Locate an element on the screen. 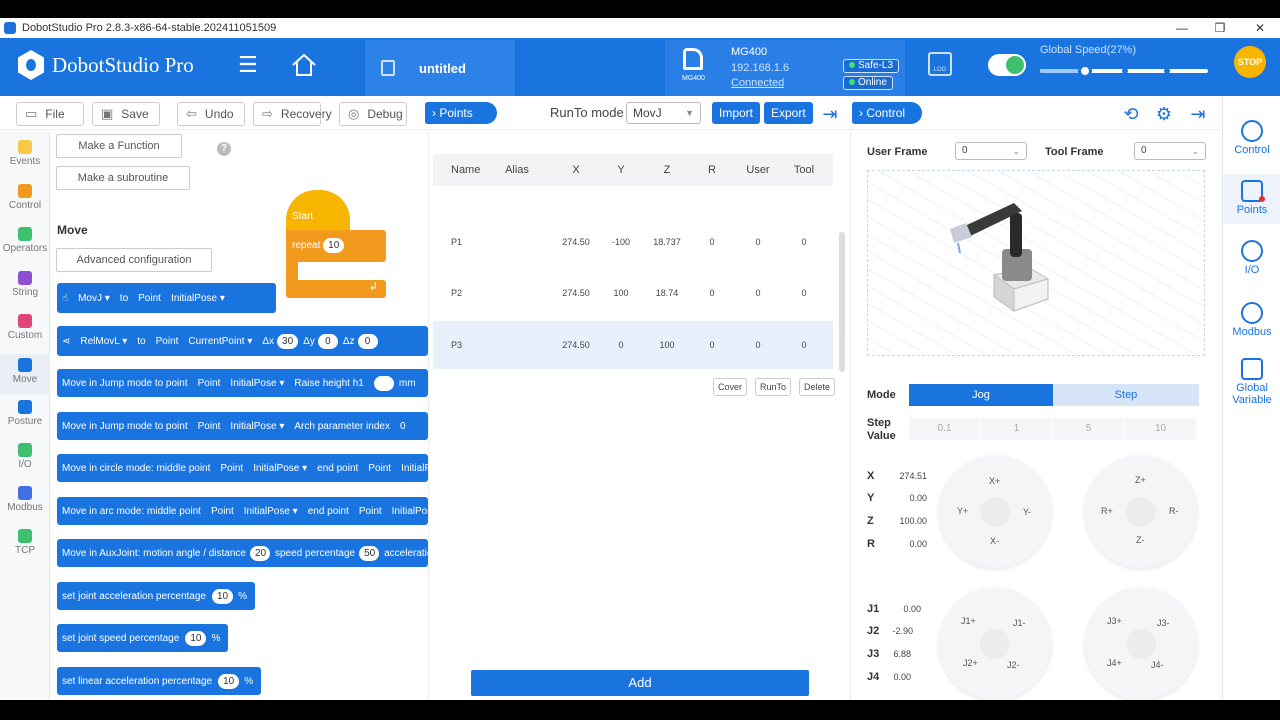  jog-z-plus-button: Z+ is located at coordinates (1140, 480).